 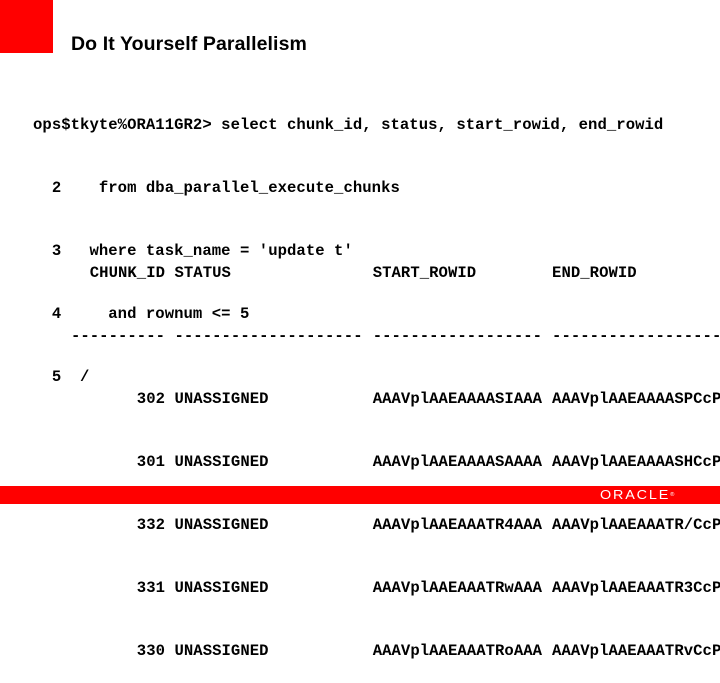 I want to click on cell-chunk-id: 301, so click(x=151, y=462).